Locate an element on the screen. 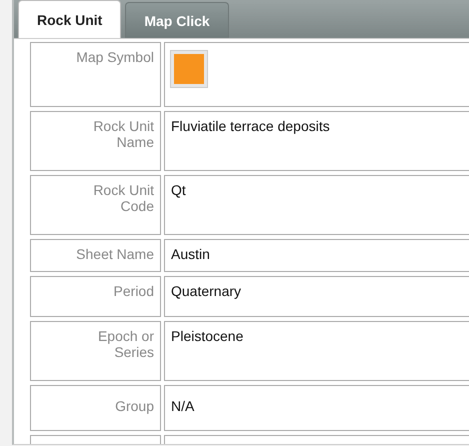 The image size is (469, 446). tab: Rock Unit is located at coordinates (70, 19).